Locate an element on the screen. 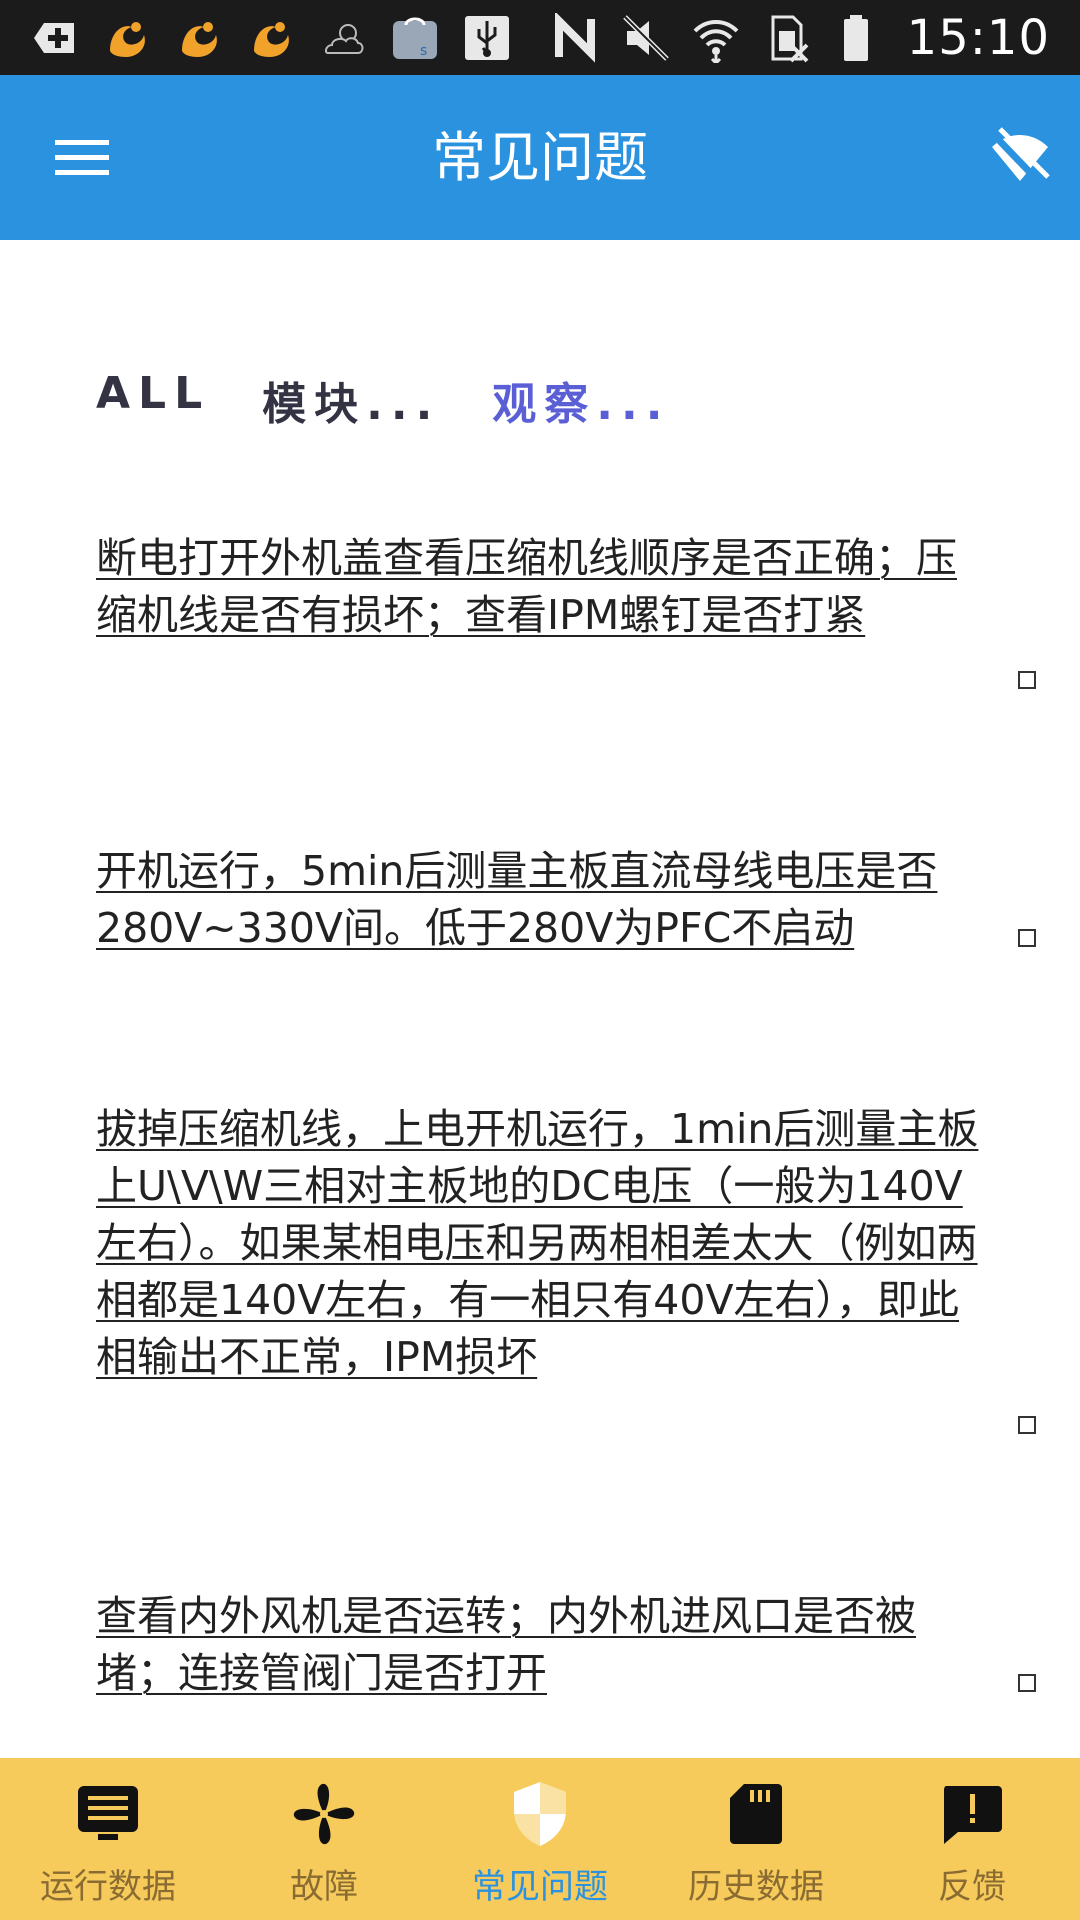 This screenshot has width=1080, height=1920. add-box-icon is located at coordinates (54, 37).